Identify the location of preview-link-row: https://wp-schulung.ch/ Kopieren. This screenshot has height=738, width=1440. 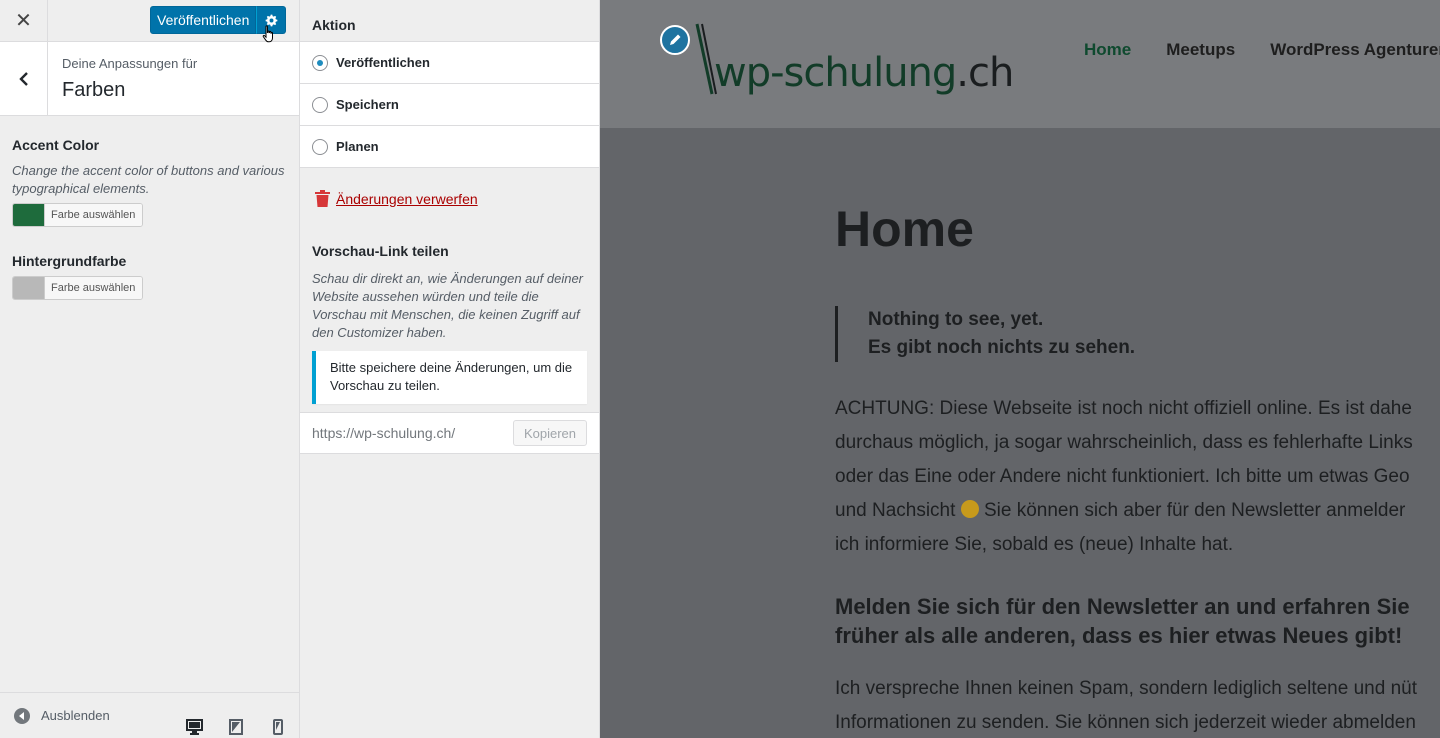
(449, 433).